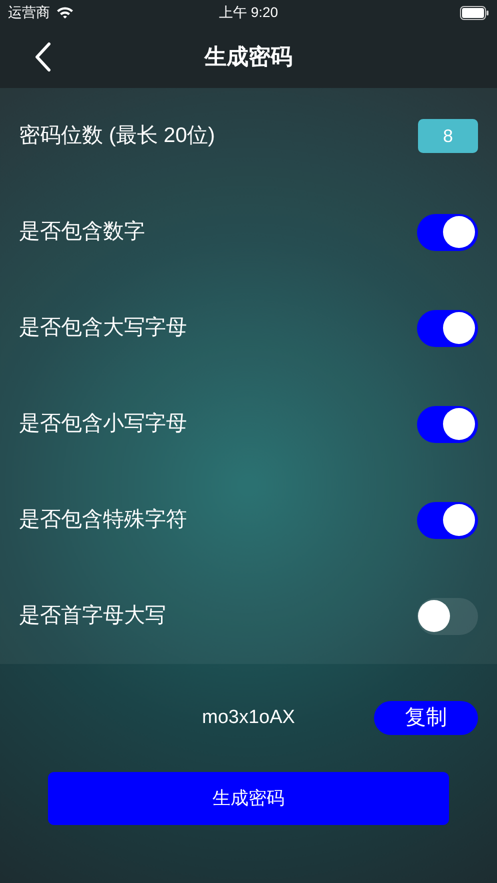 This screenshot has width=497, height=883. What do you see at coordinates (474, 13) in the screenshot?
I see `battery-icon` at bounding box center [474, 13].